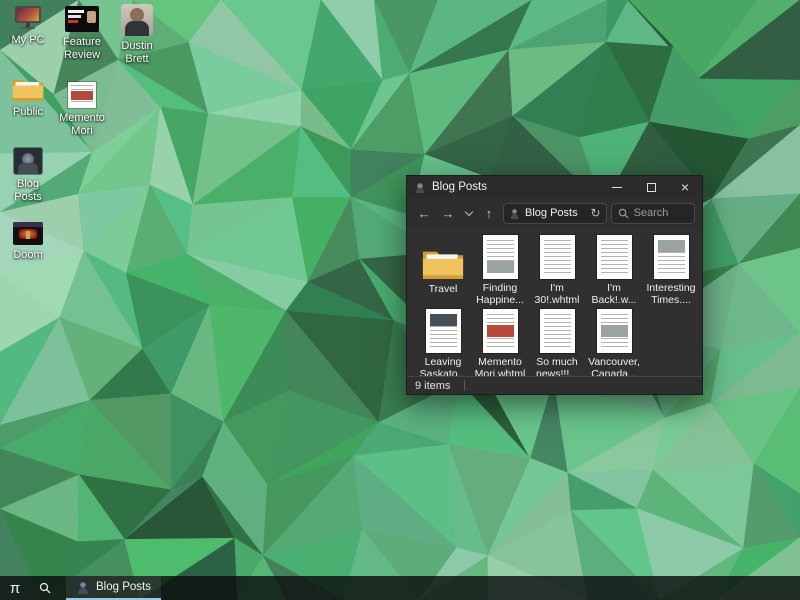 The width and height of the screenshot is (800, 600). I want to click on desktop-icon-my-pc: My PC, so click(28, 26).